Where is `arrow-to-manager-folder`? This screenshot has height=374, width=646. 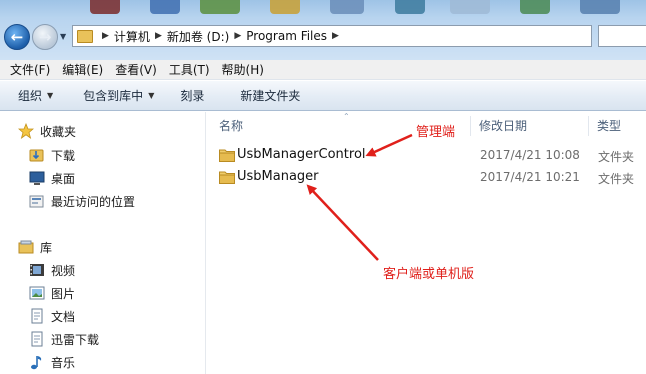
arrow-to-manager-folder is located at coordinates (389, 145).